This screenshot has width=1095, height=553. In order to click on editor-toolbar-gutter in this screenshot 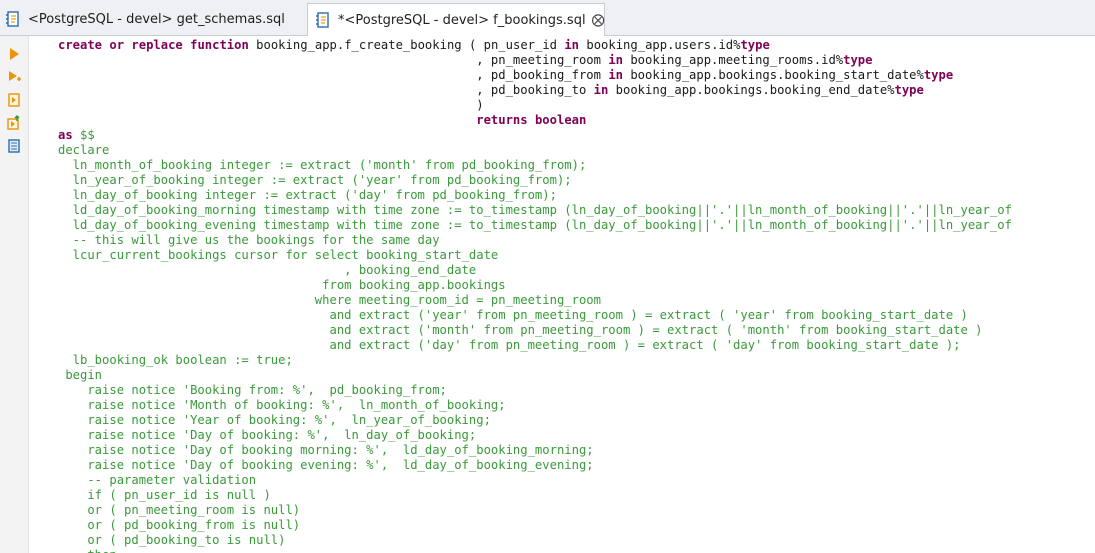, I will do `click(14, 294)`.